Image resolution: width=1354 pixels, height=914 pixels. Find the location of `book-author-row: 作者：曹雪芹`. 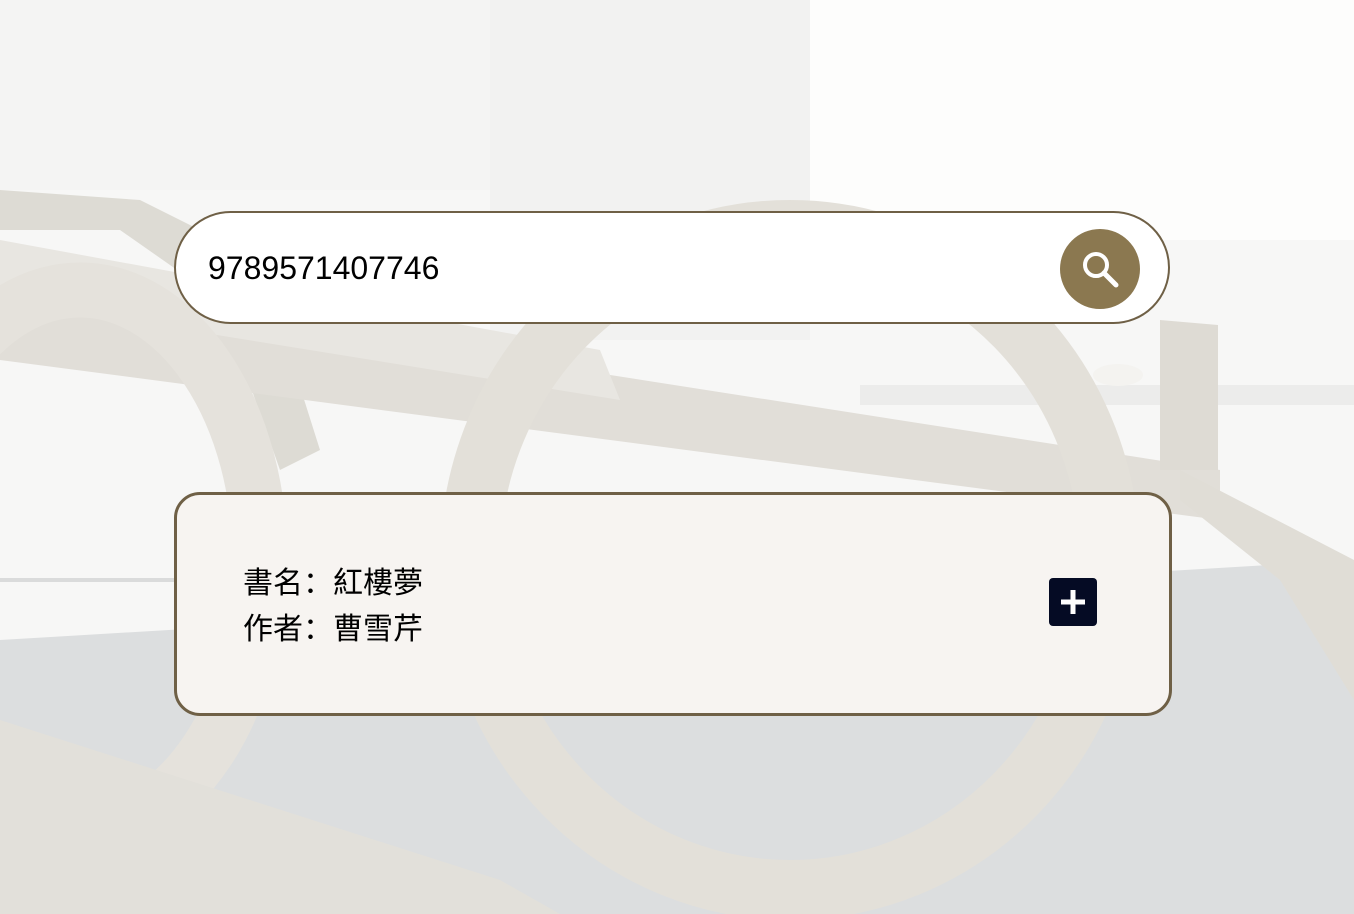

book-author-row: 作者：曹雪芹 is located at coordinates (333, 630).